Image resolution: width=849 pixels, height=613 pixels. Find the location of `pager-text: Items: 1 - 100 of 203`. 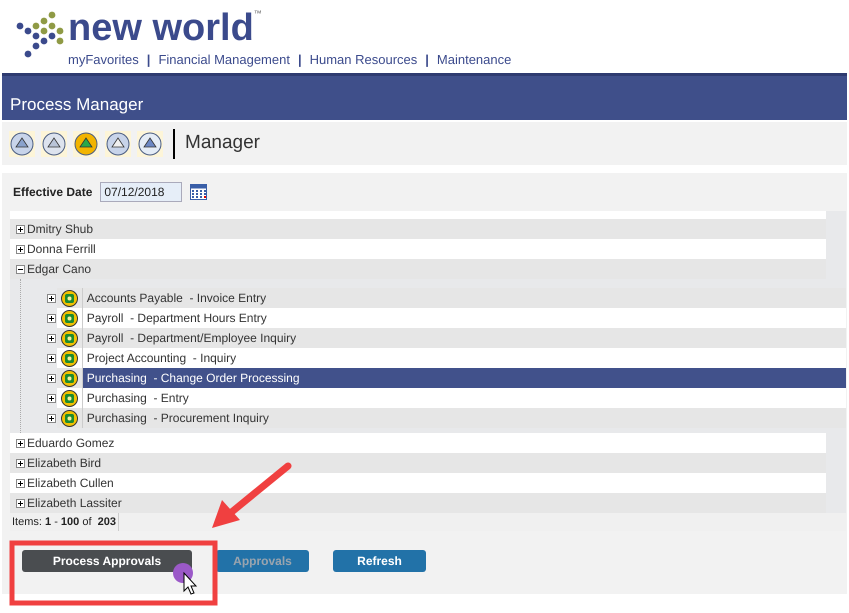

pager-text: Items: 1 - 100 of 203 is located at coordinates (64, 522).